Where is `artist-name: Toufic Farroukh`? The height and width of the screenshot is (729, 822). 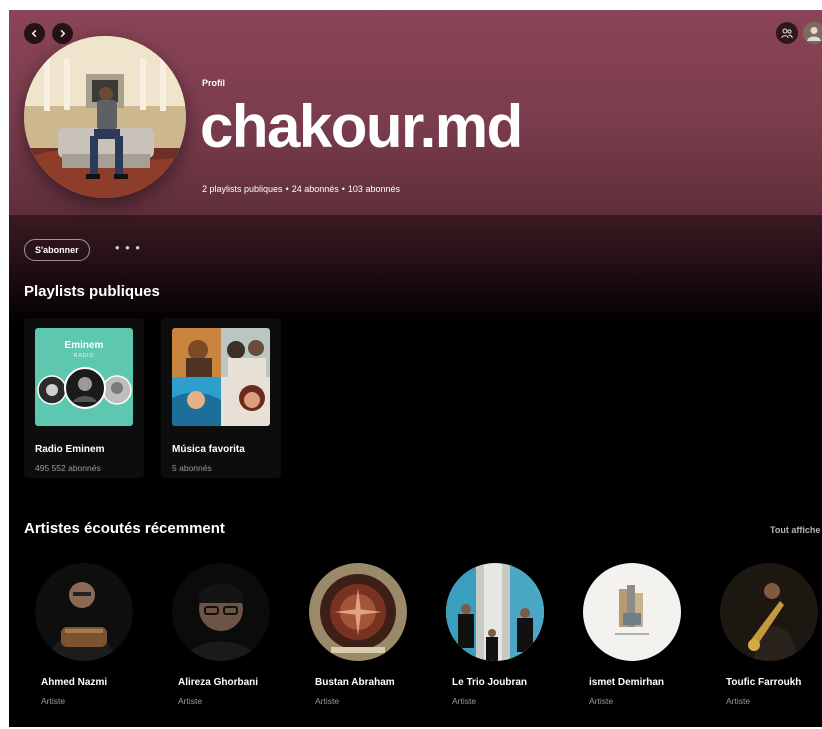 artist-name: Toufic Farroukh is located at coordinates (764, 682).